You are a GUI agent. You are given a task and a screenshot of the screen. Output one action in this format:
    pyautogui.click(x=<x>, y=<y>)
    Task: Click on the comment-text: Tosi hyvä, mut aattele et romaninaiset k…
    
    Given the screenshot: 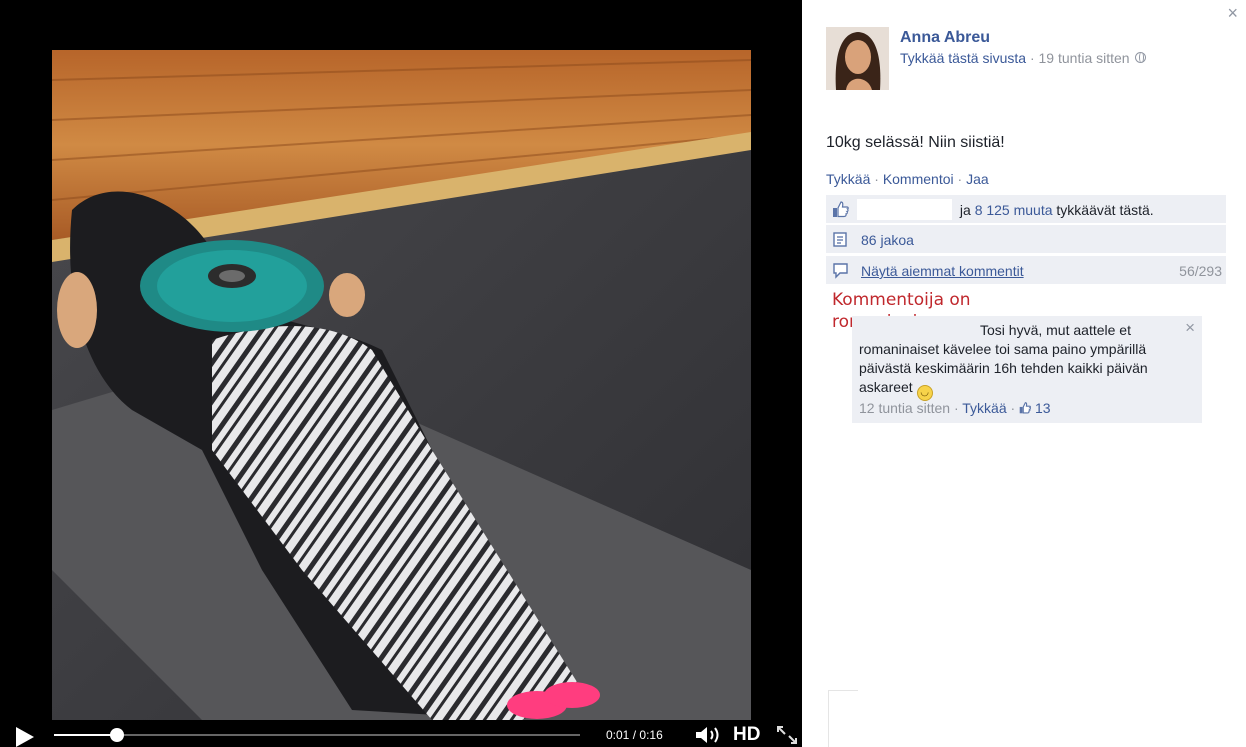 What is the action you would take?
    pyautogui.click(x=1003, y=358)
    